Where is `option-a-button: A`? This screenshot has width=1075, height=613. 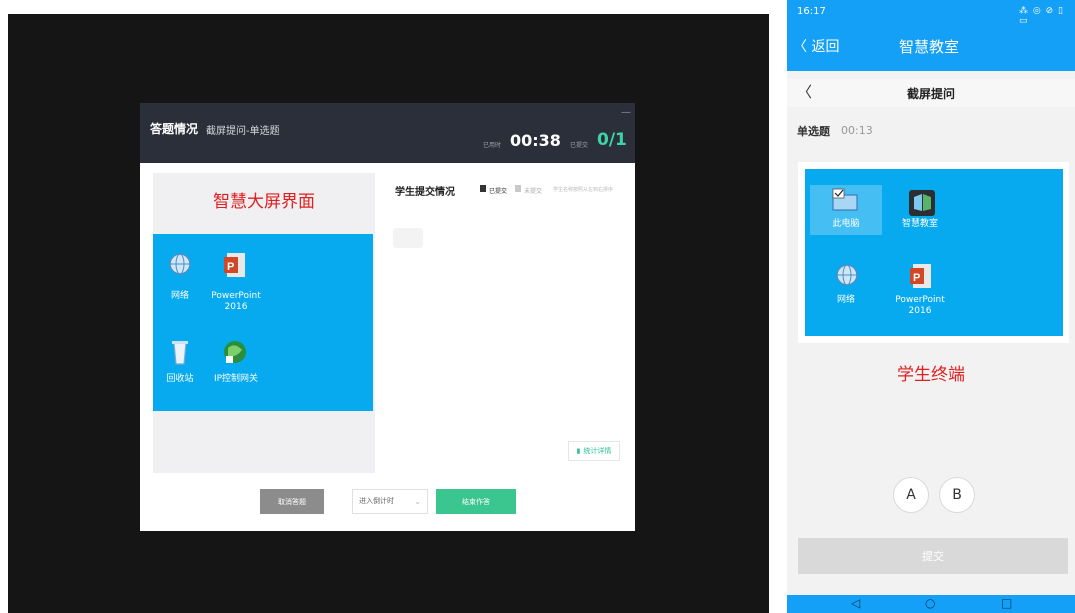 option-a-button: A is located at coordinates (911, 495).